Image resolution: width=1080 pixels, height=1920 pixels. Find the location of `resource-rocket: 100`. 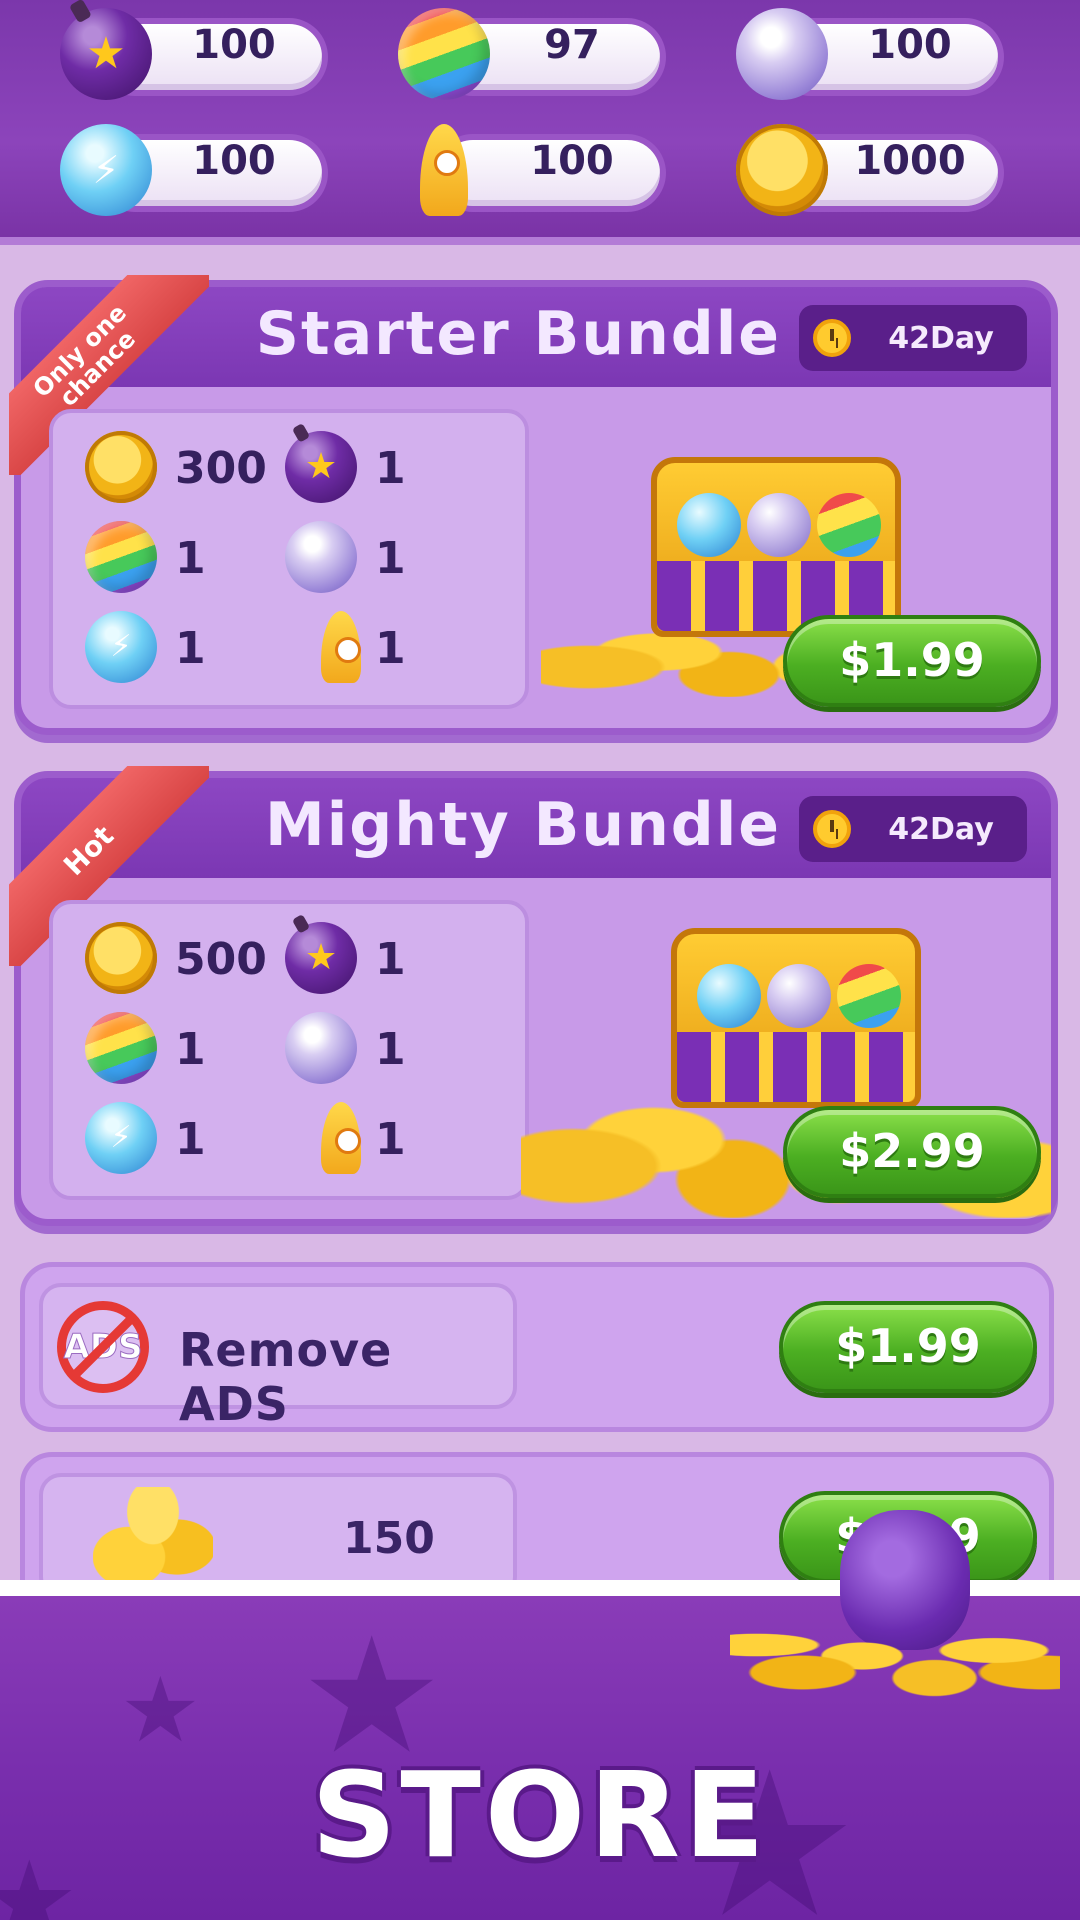

resource-rocket: 100 is located at coordinates (532, 170).